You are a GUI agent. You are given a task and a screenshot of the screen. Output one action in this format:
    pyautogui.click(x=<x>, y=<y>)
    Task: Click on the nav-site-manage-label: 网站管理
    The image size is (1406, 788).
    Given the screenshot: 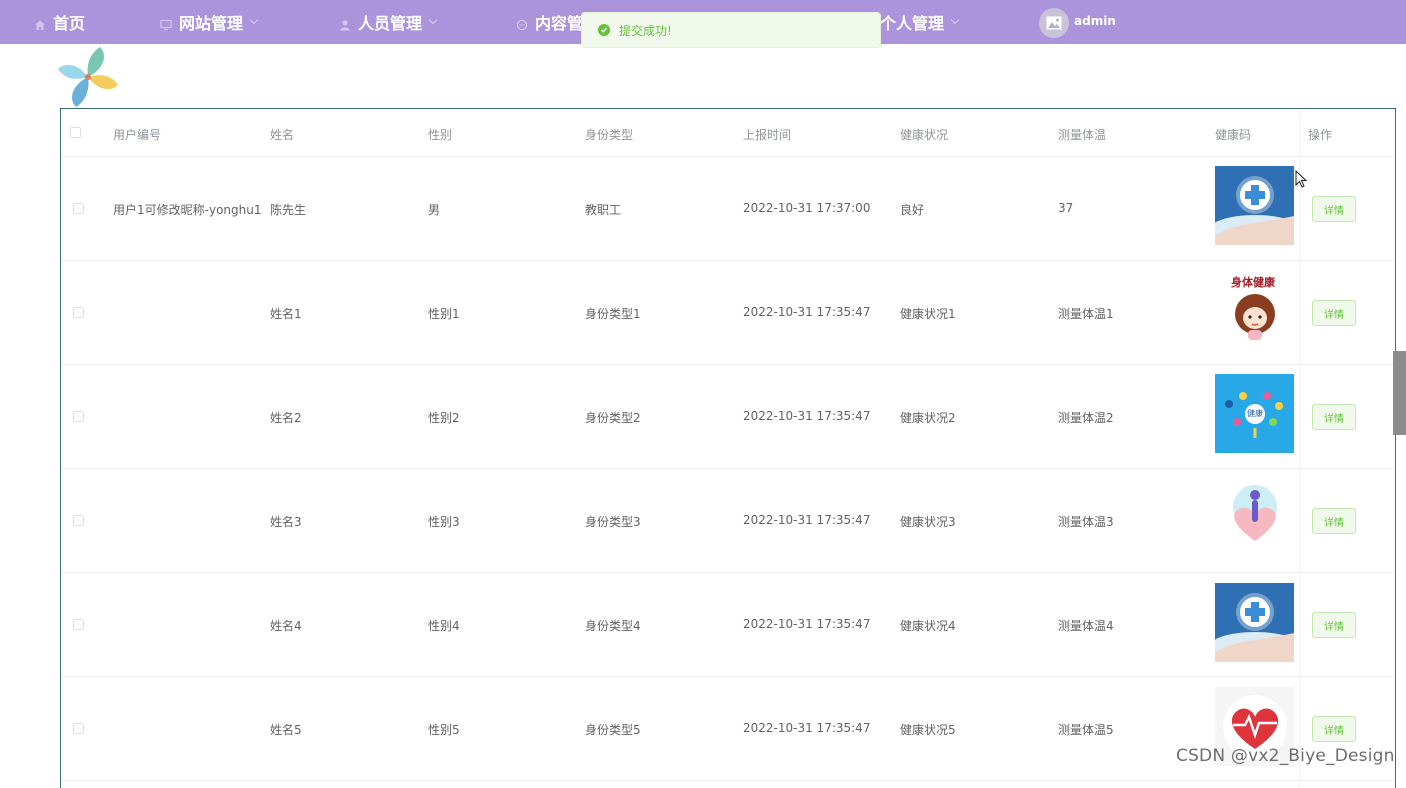 What is the action you would take?
    pyautogui.click(x=211, y=23)
    